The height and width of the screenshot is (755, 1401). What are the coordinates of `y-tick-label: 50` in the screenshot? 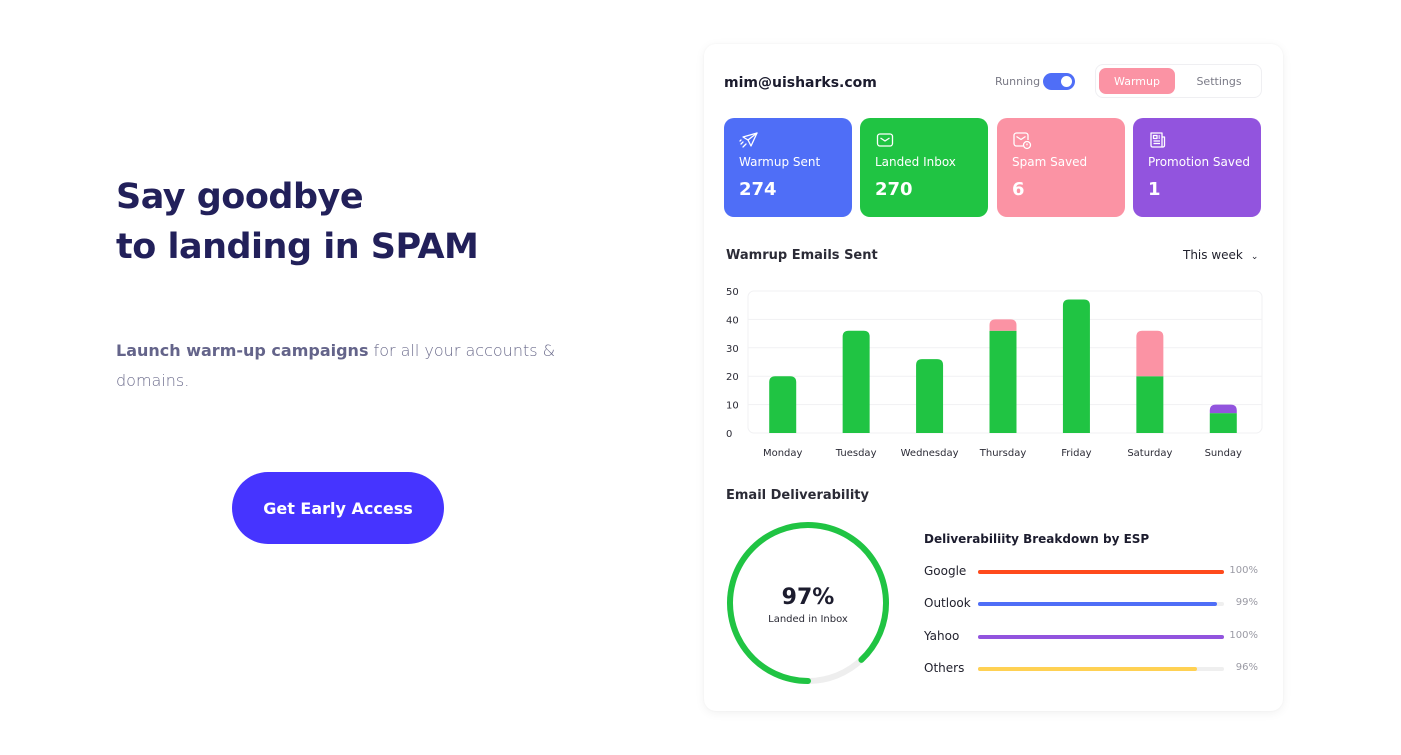 It's located at (732, 292).